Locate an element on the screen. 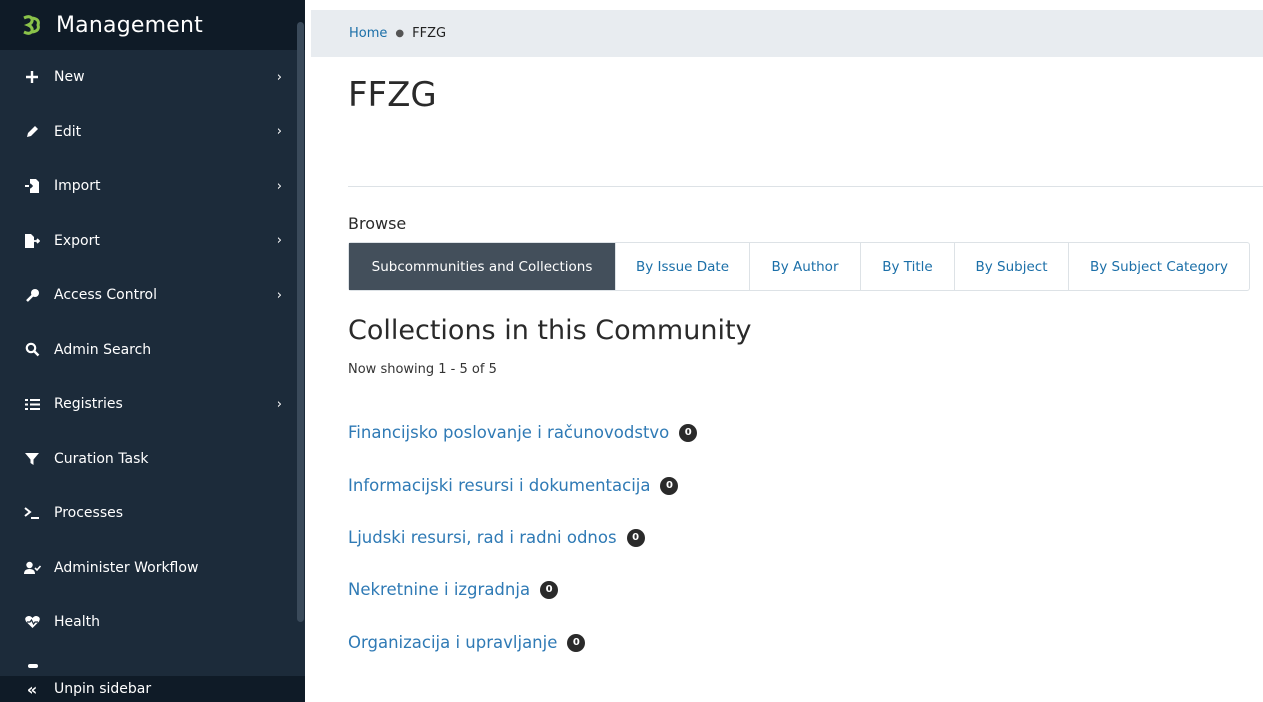 This screenshot has height=702, width=1263. collection-link: Financijsko poslovanje i računovodstvo is located at coordinates (508, 432).